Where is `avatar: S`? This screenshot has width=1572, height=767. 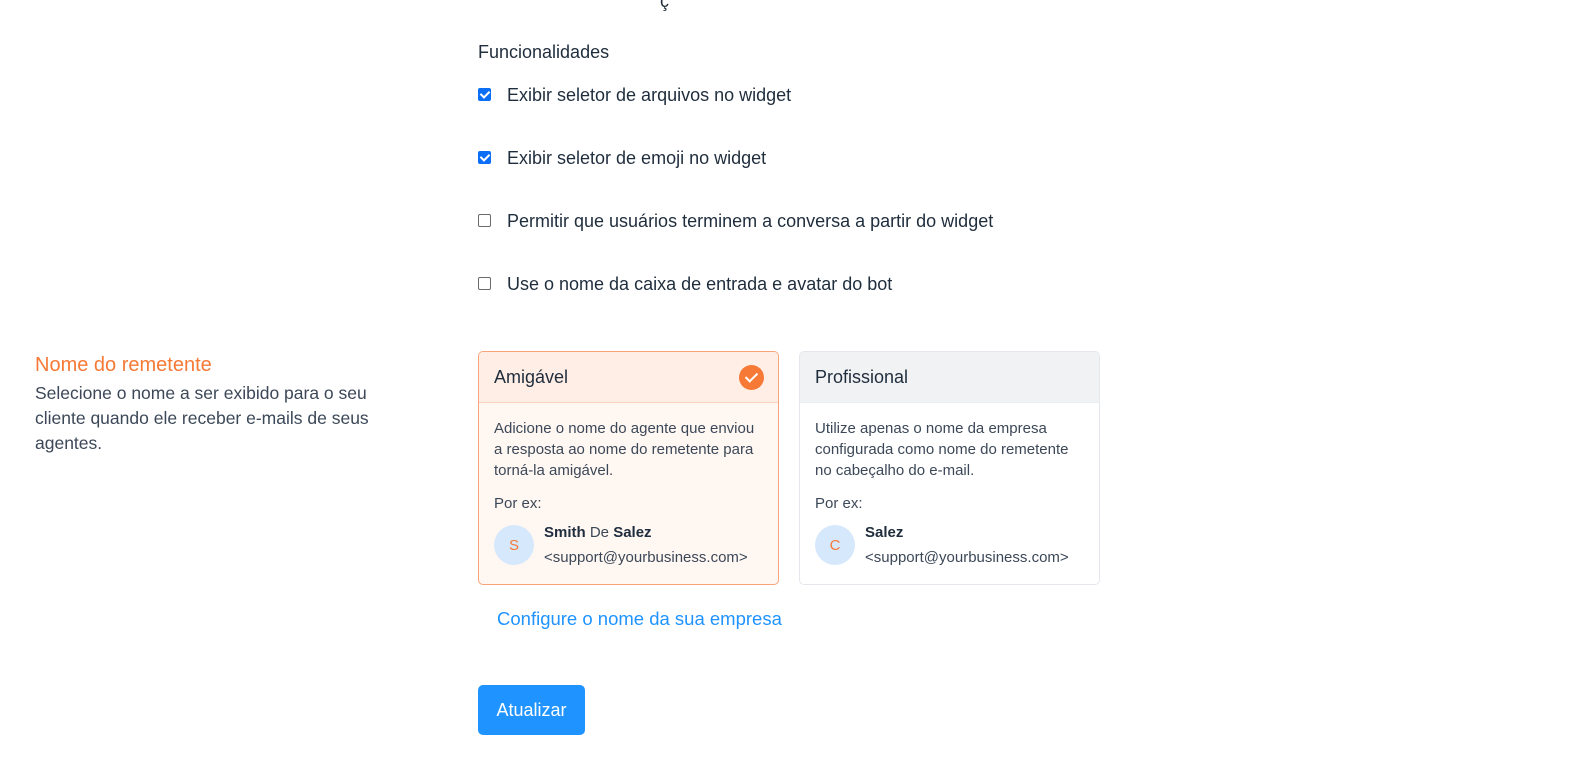
avatar: S is located at coordinates (514, 545).